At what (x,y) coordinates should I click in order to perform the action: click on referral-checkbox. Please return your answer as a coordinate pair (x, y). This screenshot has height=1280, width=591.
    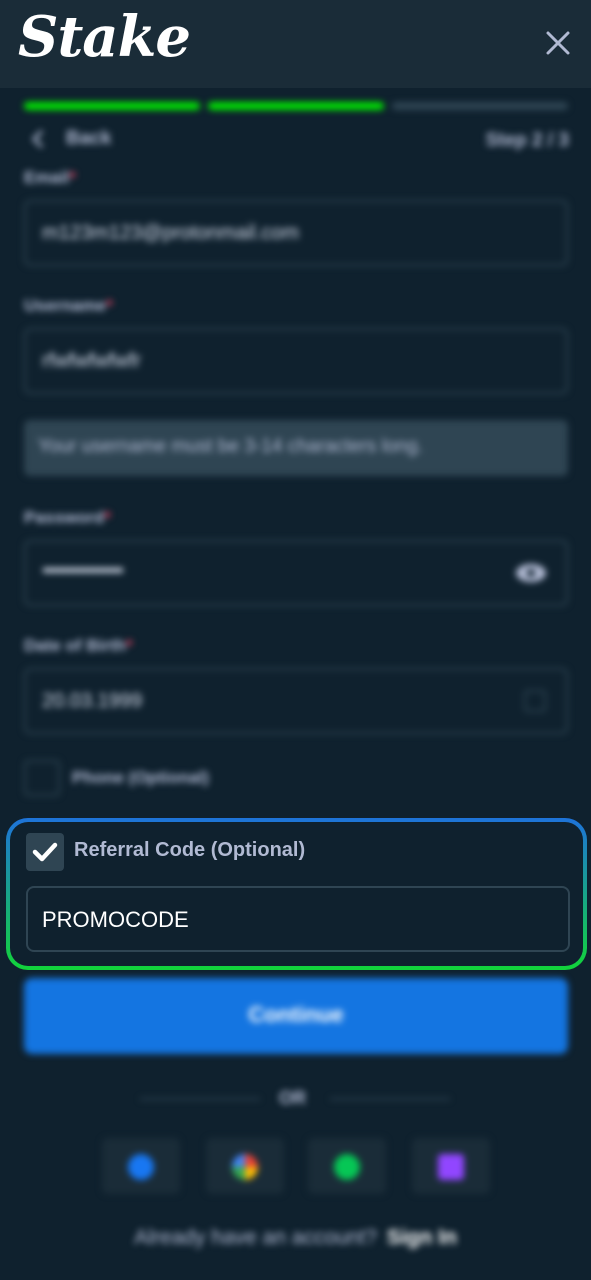
    Looking at the image, I should click on (45, 852).